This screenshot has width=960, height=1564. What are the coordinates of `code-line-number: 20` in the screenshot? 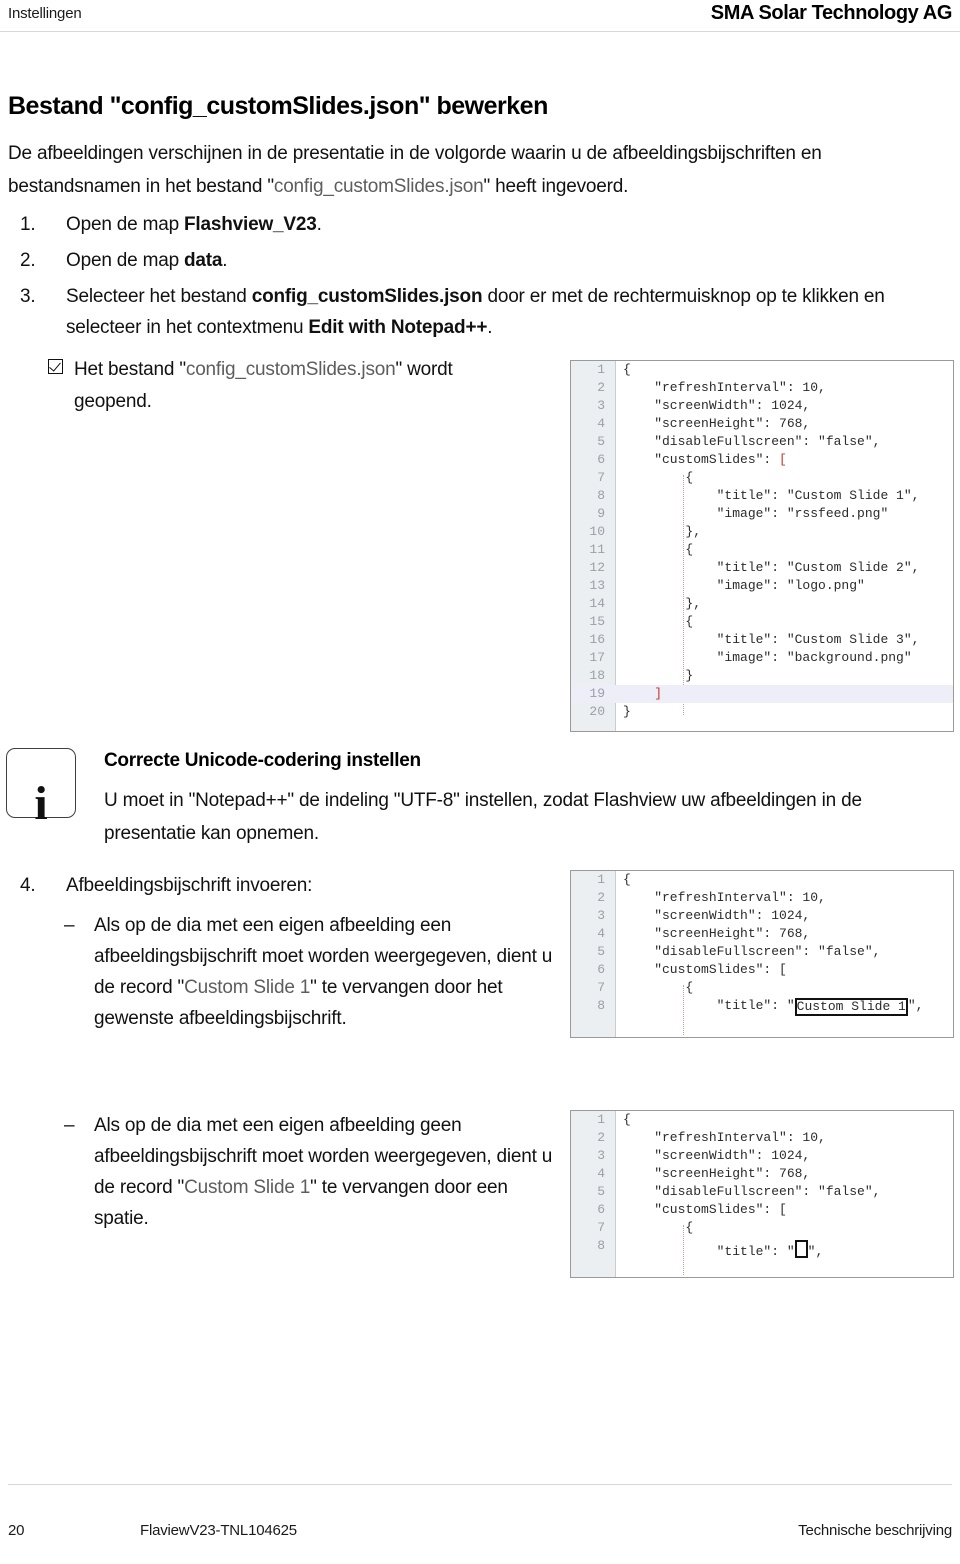 It's located at (597, 711).